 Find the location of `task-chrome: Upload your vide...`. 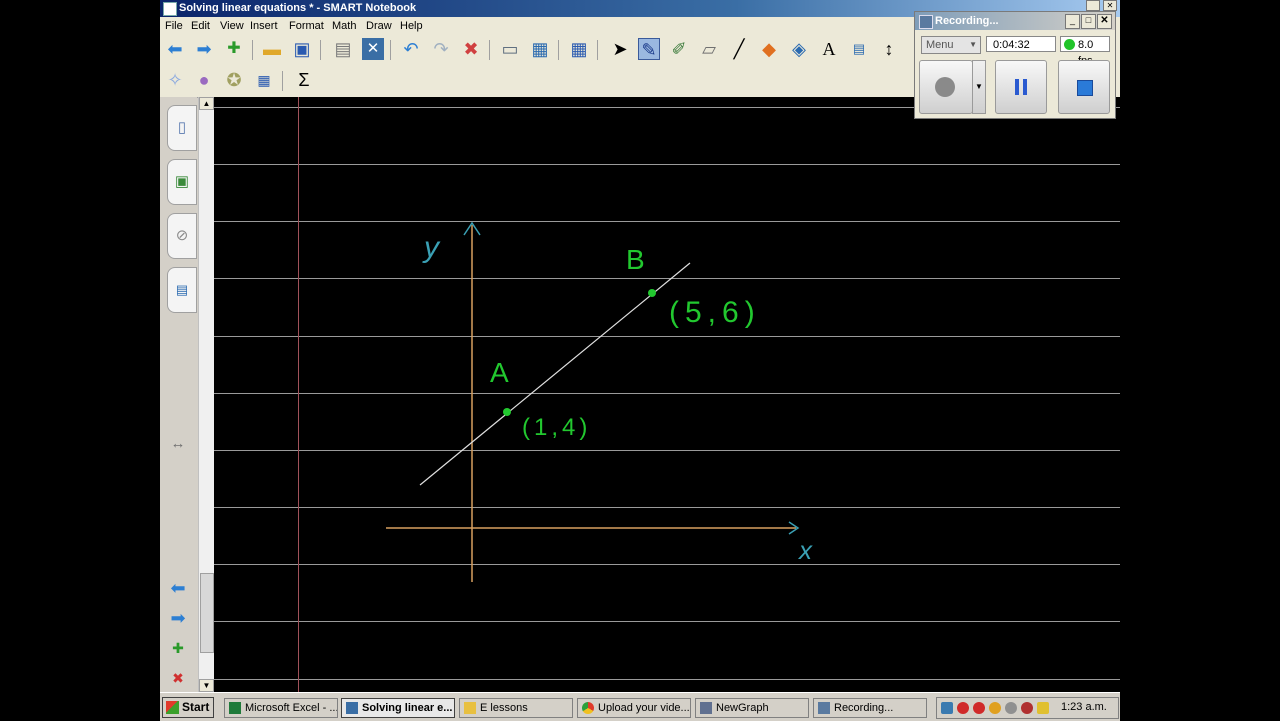

task-chrome: Upload your vide... is located at coordinates (634, 708).